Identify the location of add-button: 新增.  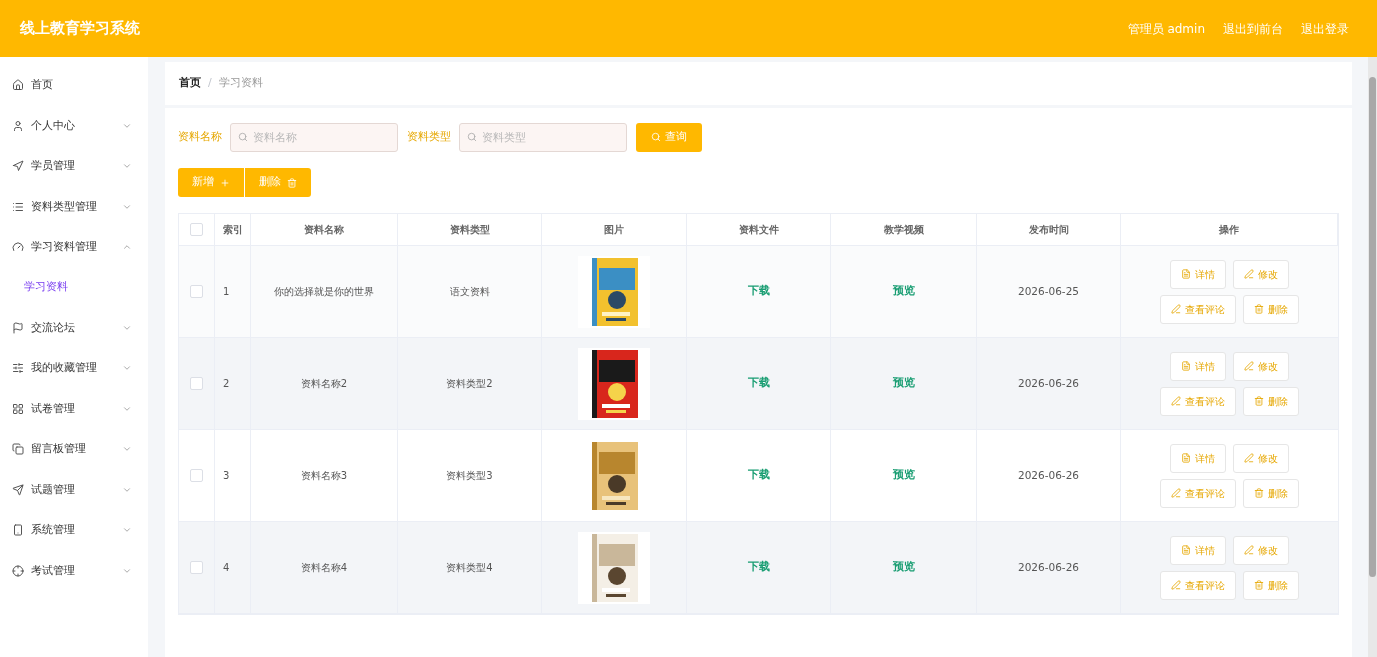
(211, 182).